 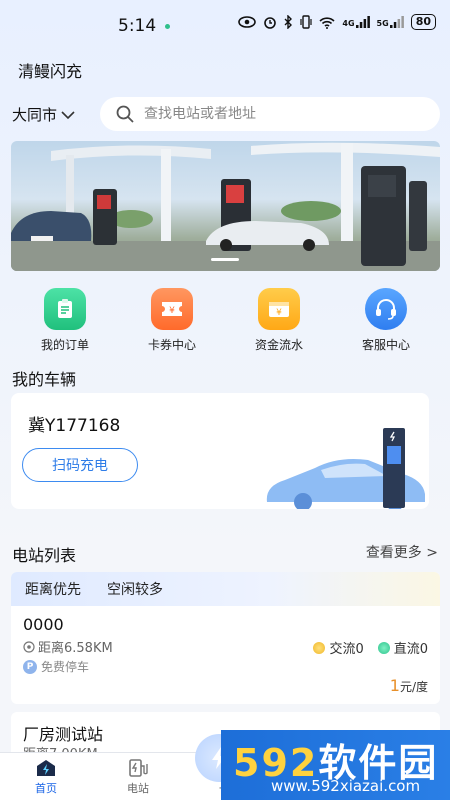 What do you see at coordinates (56, 666) in the screenshot?
I see `parking-info: P 免费停车` at bounding box center [56, 666].